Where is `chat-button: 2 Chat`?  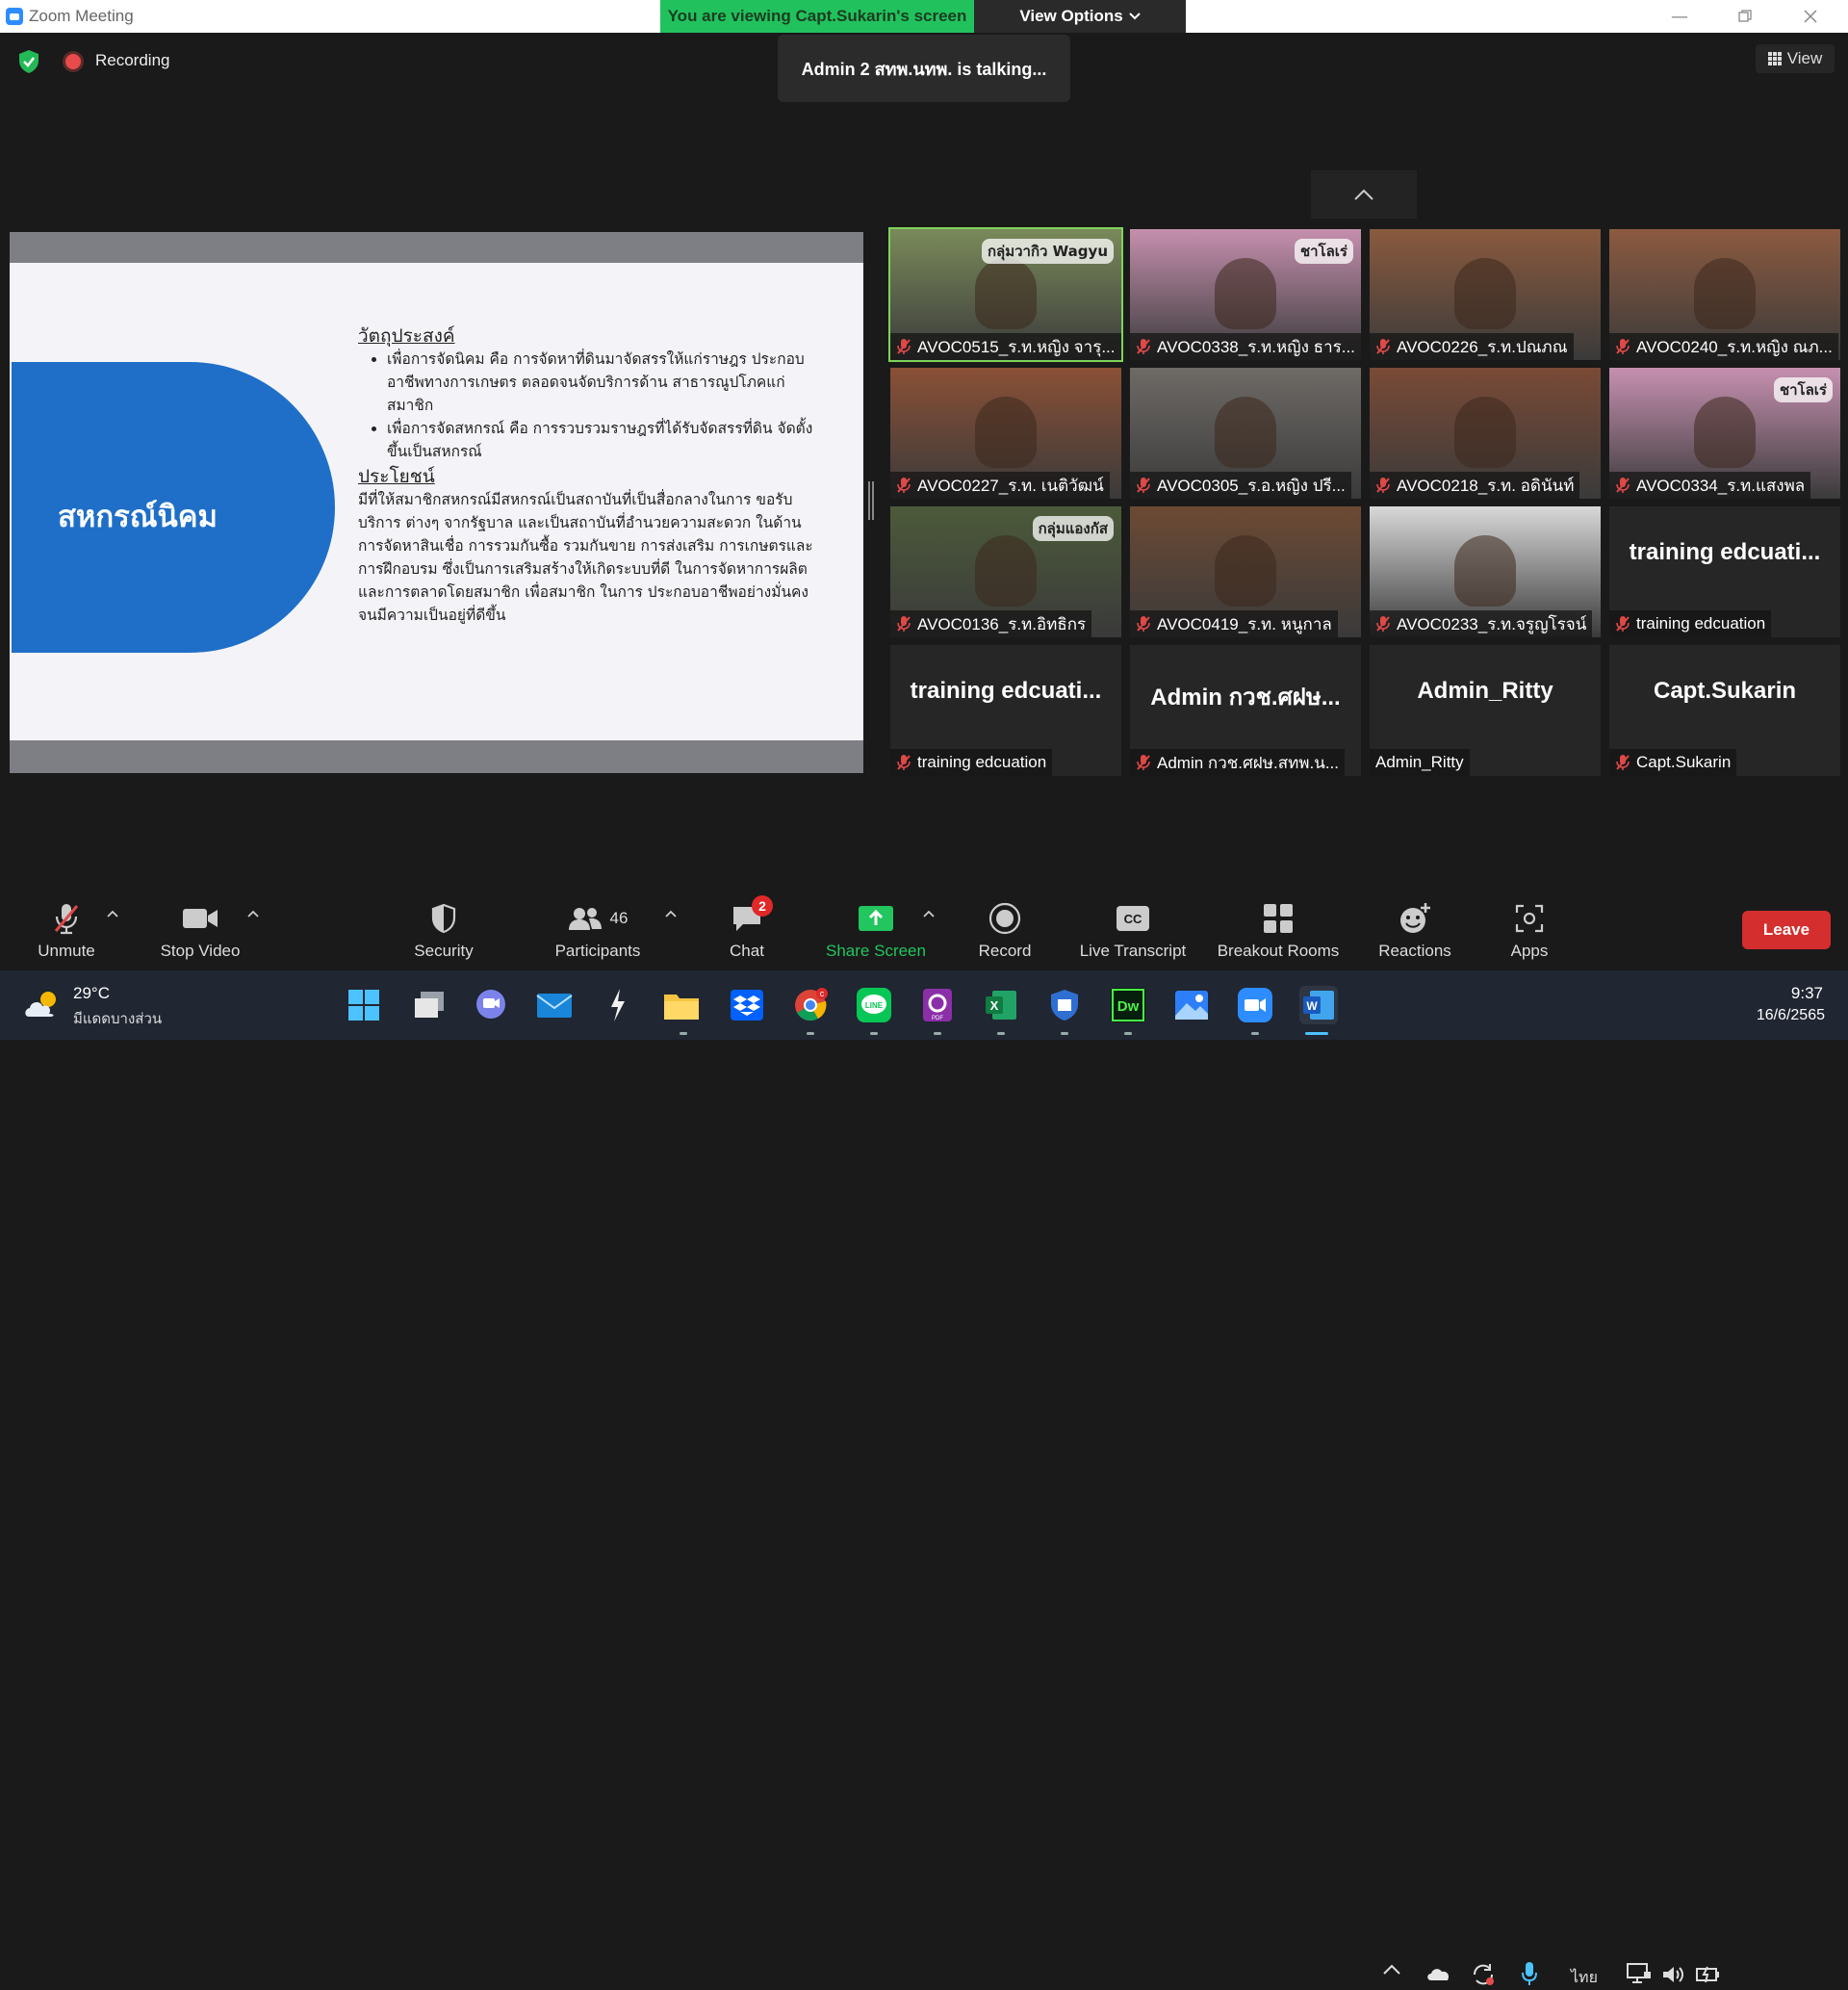
chat-button: 2 Chat is located at coordinates (746, 932).